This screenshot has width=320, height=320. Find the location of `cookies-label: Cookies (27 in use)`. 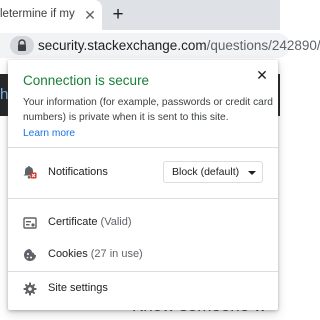

cookies-label: Cookies (27 in use) is located at coordinates (95, 254).